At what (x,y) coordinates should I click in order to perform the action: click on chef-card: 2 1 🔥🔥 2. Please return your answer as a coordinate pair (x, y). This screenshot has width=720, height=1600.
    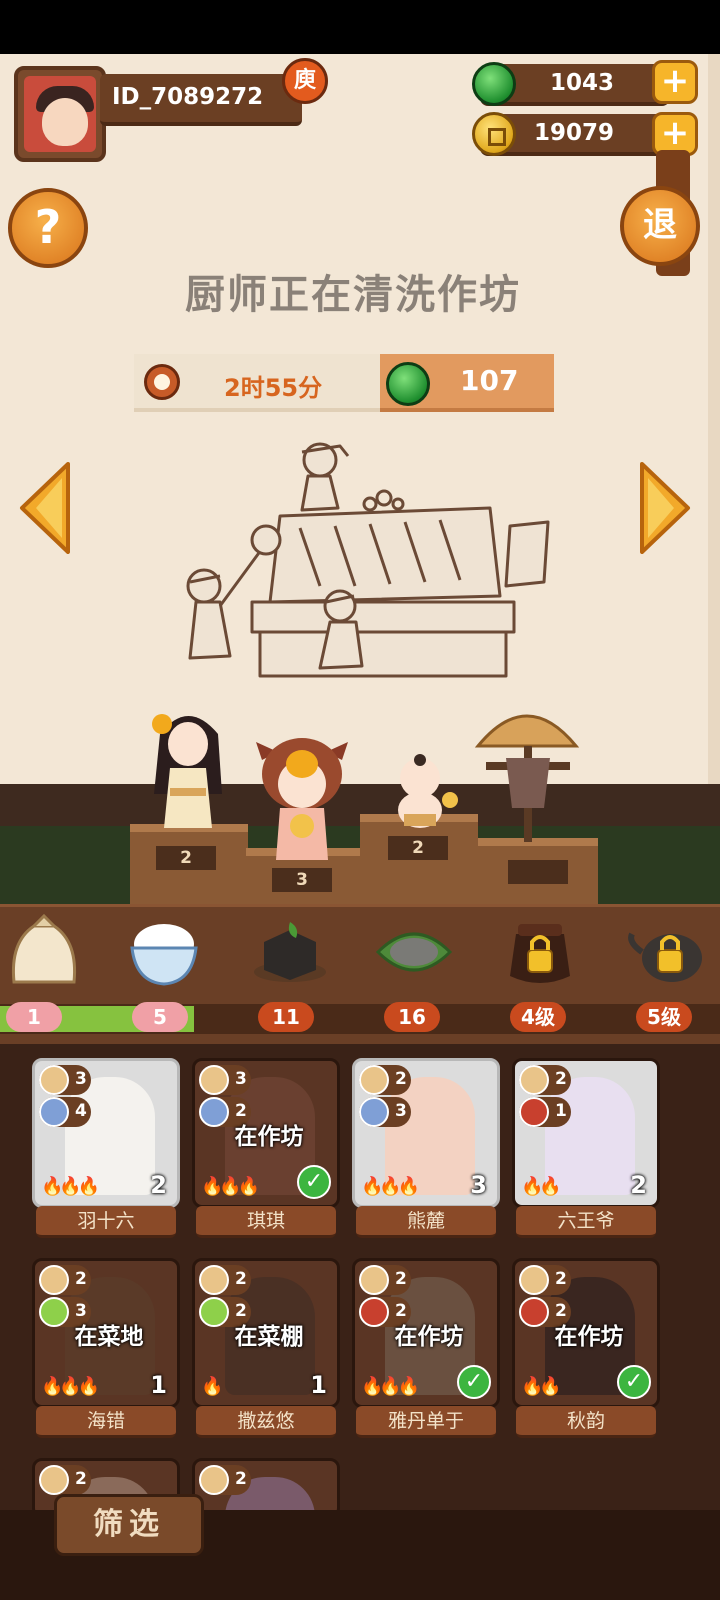
    Looking at the image, I should click on (586, 1133).